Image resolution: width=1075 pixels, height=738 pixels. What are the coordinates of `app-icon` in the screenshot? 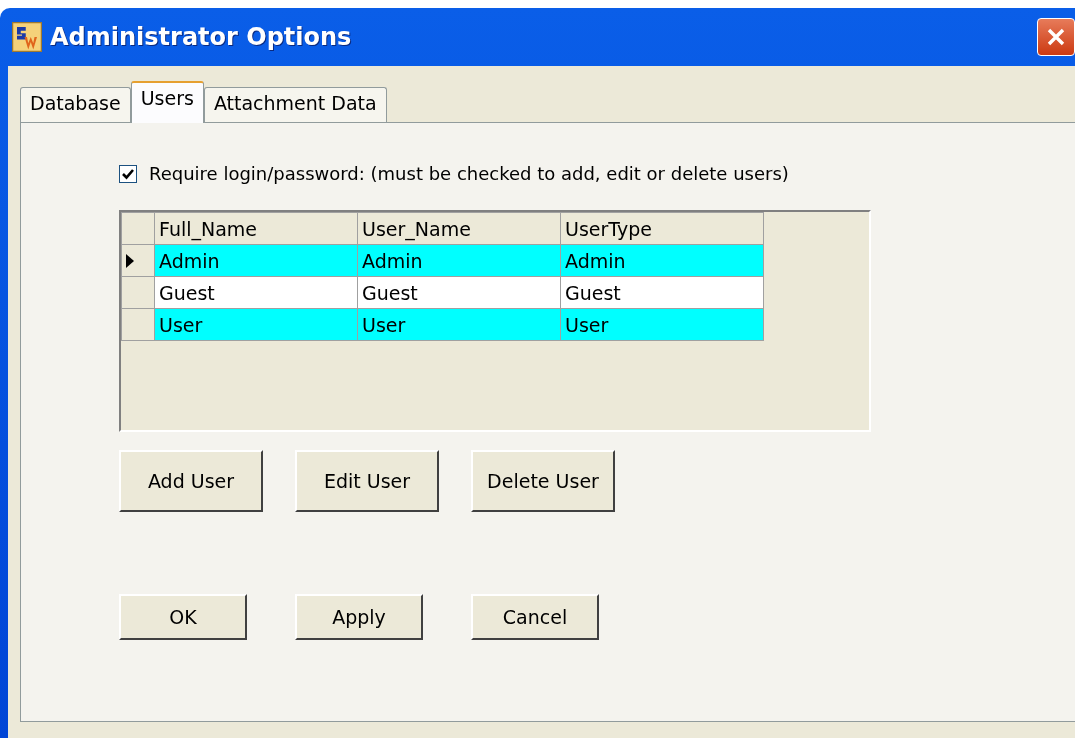 It's located at (27, 37).